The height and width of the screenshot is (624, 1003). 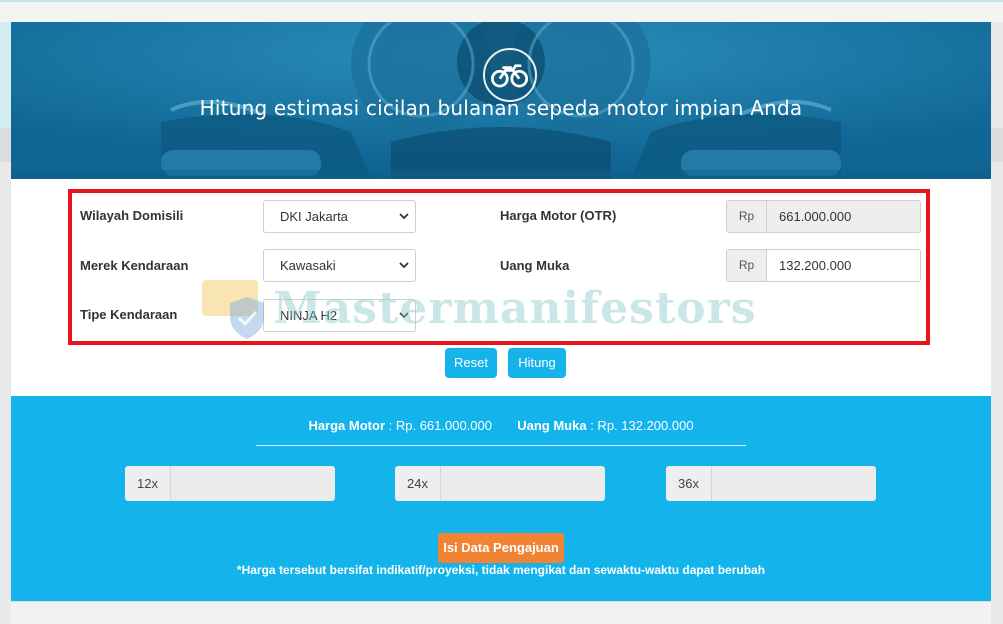 I want to click on tenor-24x: 24x, so click(x=500, y=483).